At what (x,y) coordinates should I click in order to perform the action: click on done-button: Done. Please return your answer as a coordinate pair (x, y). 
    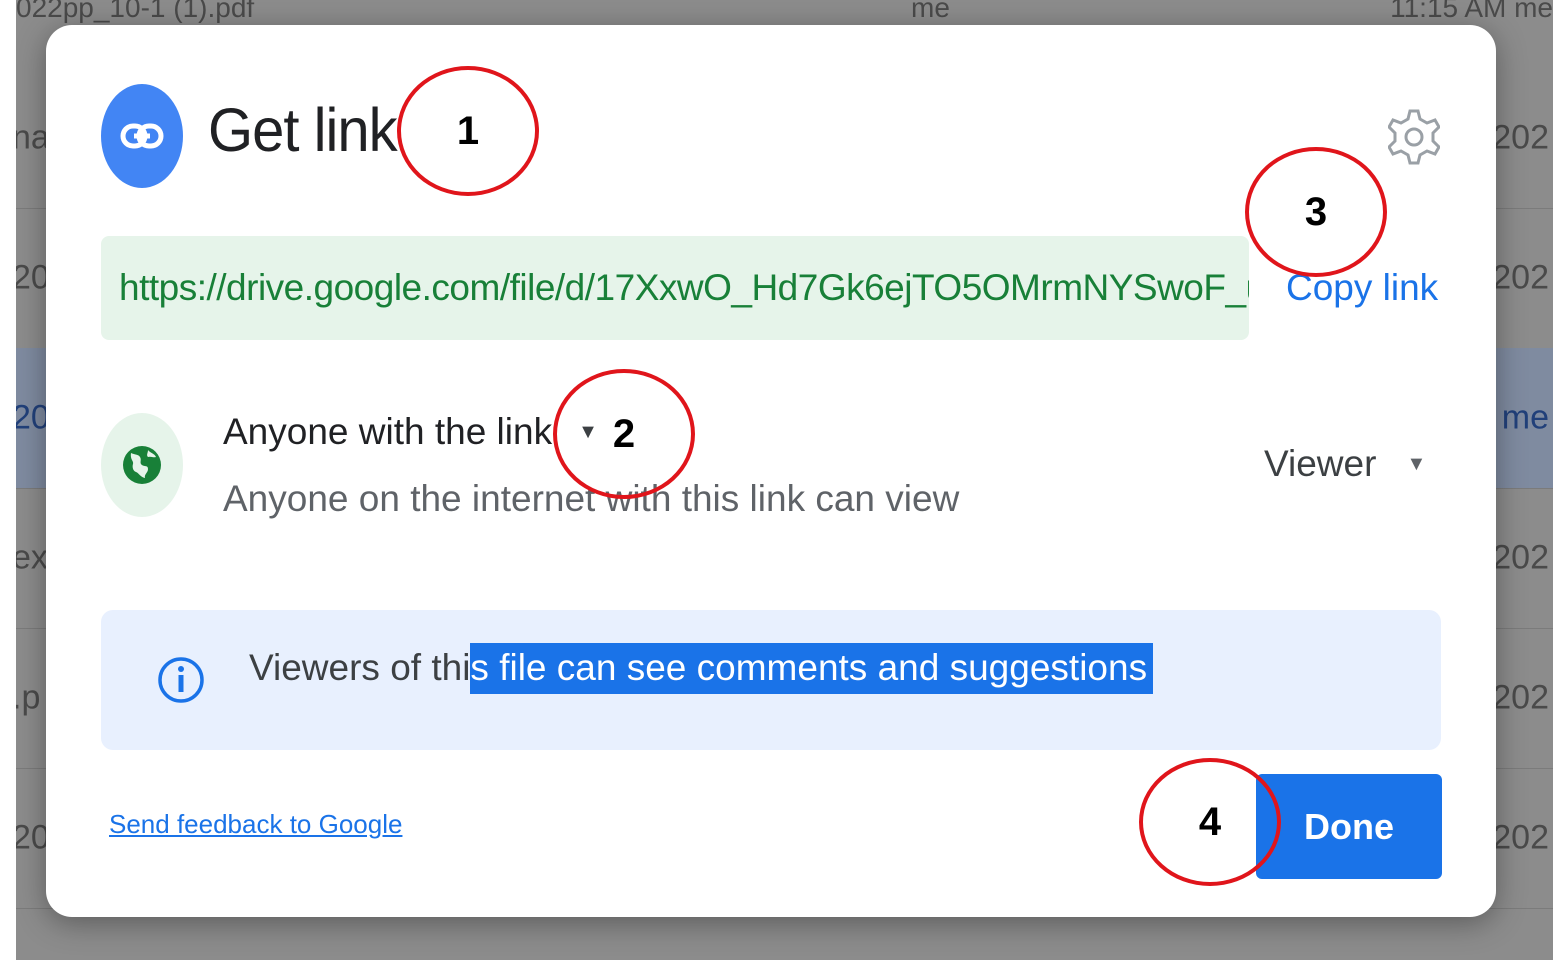
    Looking at the image, I should click on (1349, 826).